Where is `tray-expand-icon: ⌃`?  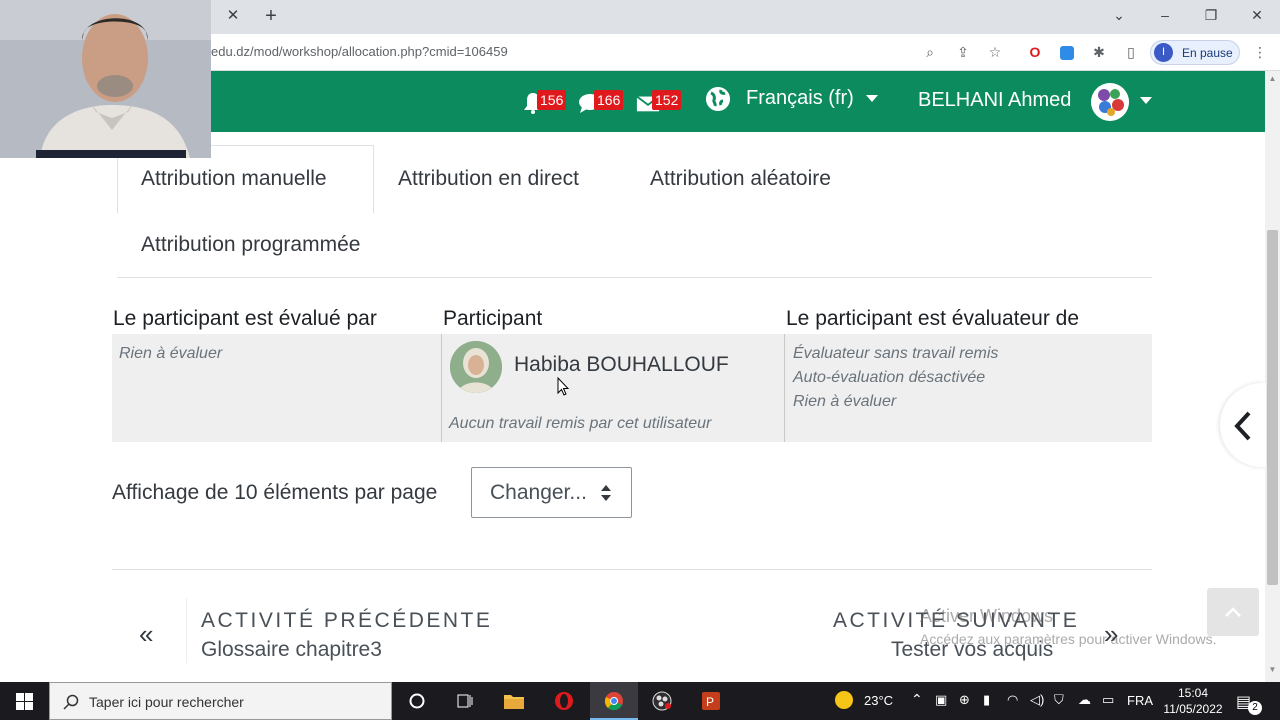
tray-expand-icon: ⌃ is located at coordinates (917, 699).